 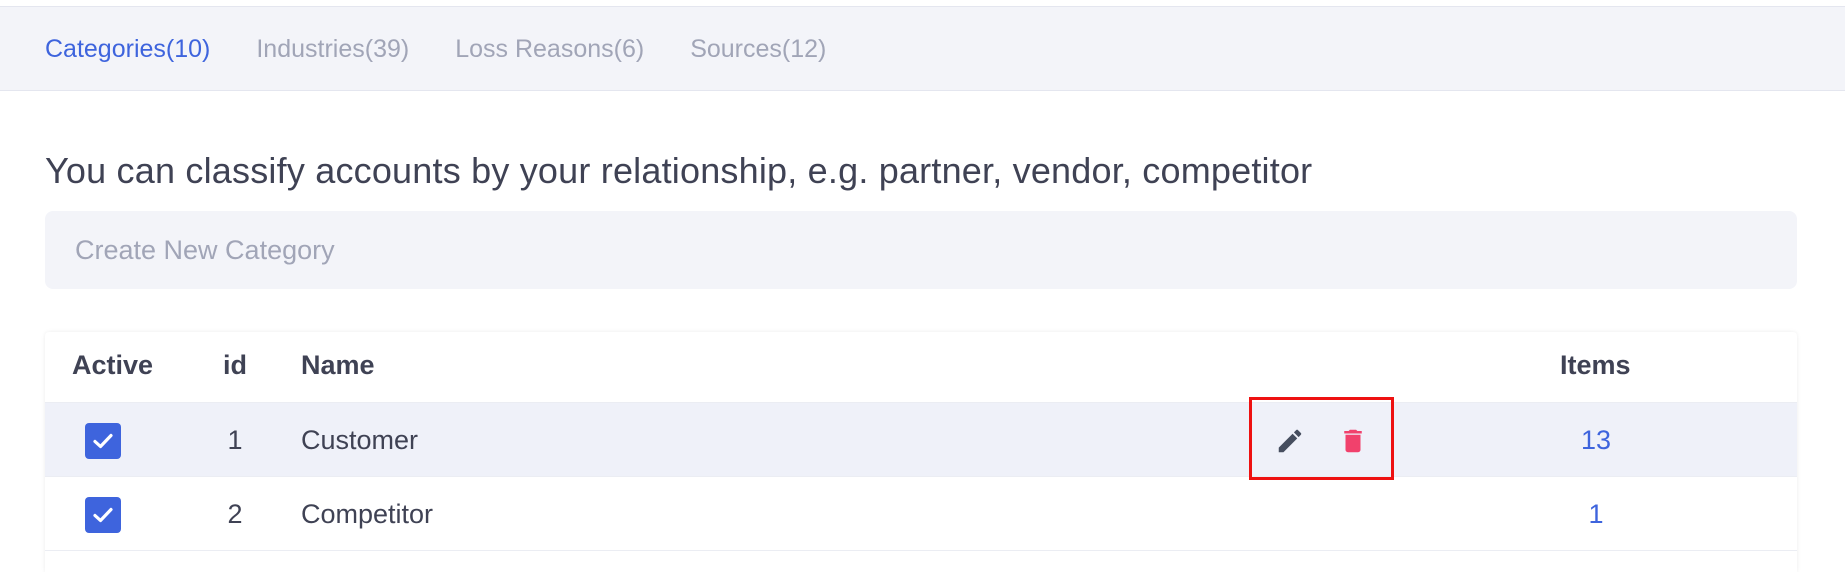 What do you see at coordinates (758, 49) in the screenshot?
I see `tab-sources: Sources(12)` at bounding box center [758, 49].